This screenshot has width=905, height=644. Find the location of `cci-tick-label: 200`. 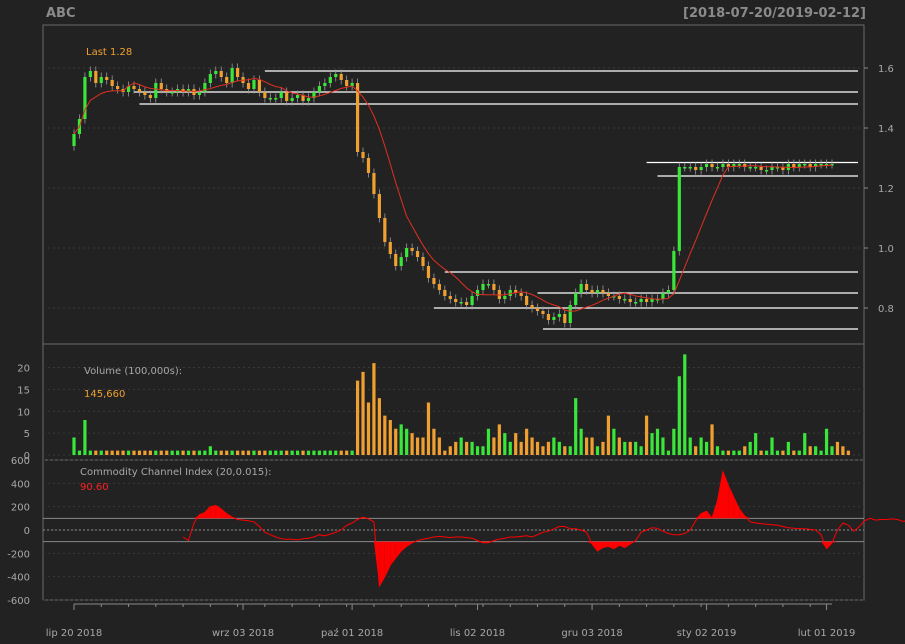

cci-tick-label: 200 is located at coordinates (20, 508).